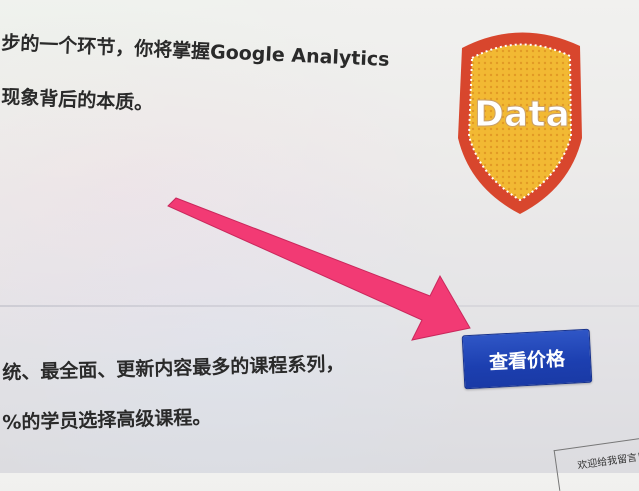 The height and width of the screenshot is (491, 639). Describe the element at coordinates (195, 51) in the screenshot. I see `intro-text-line-1: 步的一个环节，你将掌握Google Analytics` at that location.